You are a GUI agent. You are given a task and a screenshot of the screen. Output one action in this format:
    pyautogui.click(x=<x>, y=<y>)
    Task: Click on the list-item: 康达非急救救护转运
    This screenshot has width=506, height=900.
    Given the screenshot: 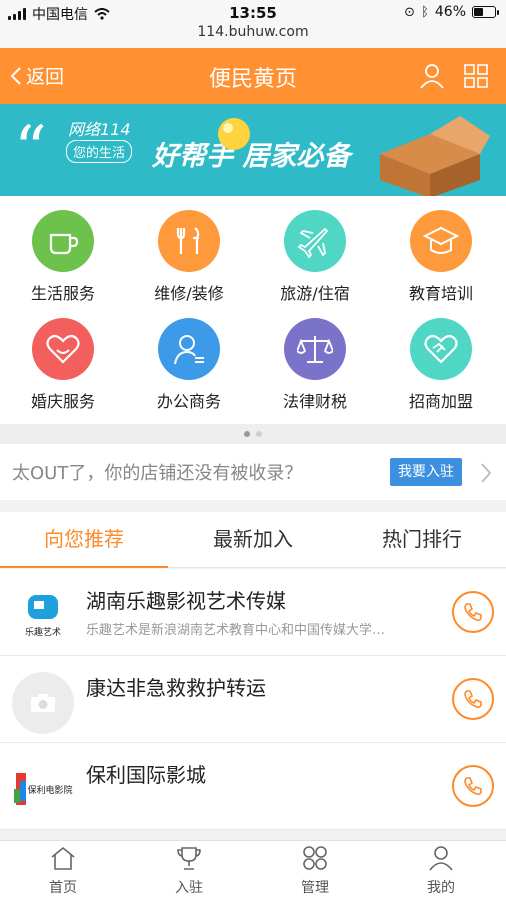 What is the action you would take?
    pyautogui.click(x=253, y=699)
    